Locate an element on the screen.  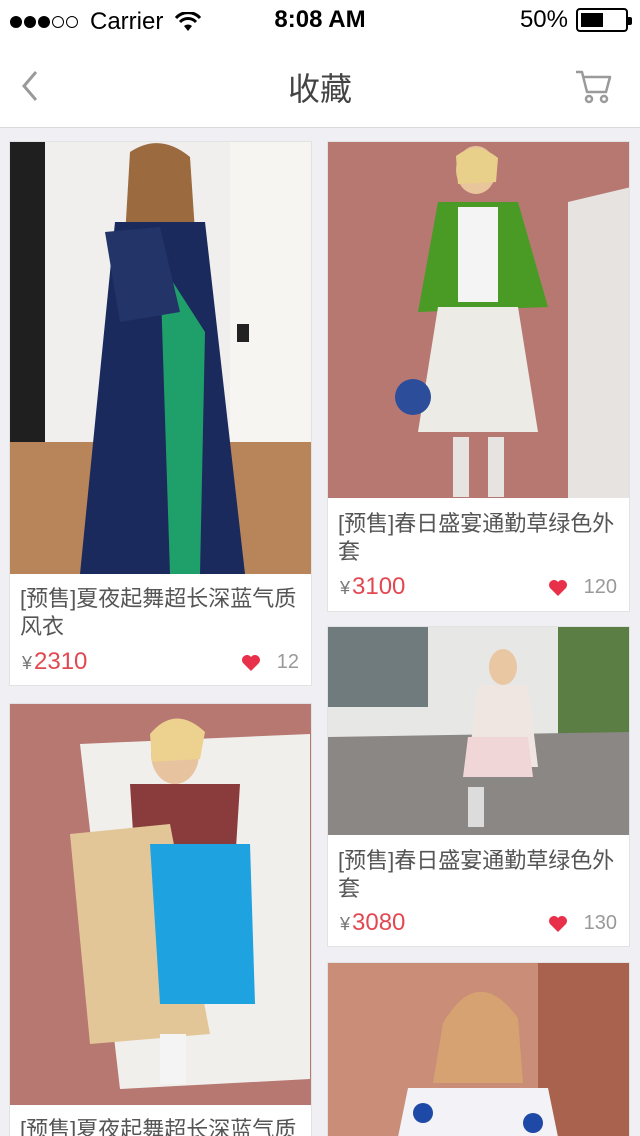
status-bar: Carrier 8:08 AM 50% is located at coordinates (320, 20).